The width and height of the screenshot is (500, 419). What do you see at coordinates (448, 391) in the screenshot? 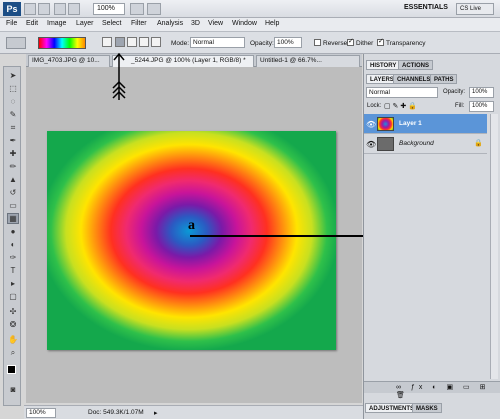
I see `layer-footer-icons: ∞ ƒx ◐ ▣ ▭ ⊞ 🗑` at bounding box center [448, 391].